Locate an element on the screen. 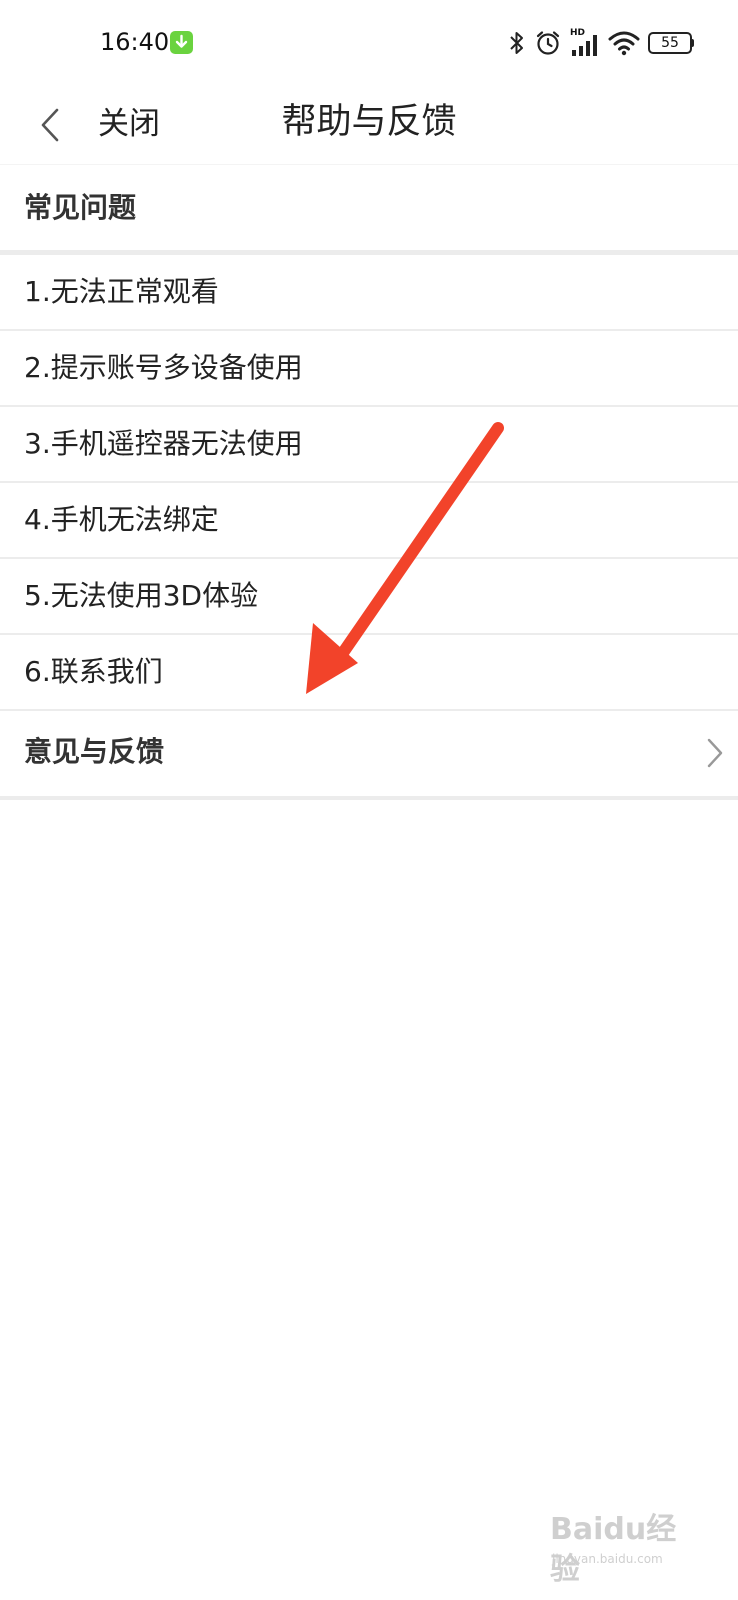  faq-item-label: 6.联系我们 is located at coordinates (93, 671).